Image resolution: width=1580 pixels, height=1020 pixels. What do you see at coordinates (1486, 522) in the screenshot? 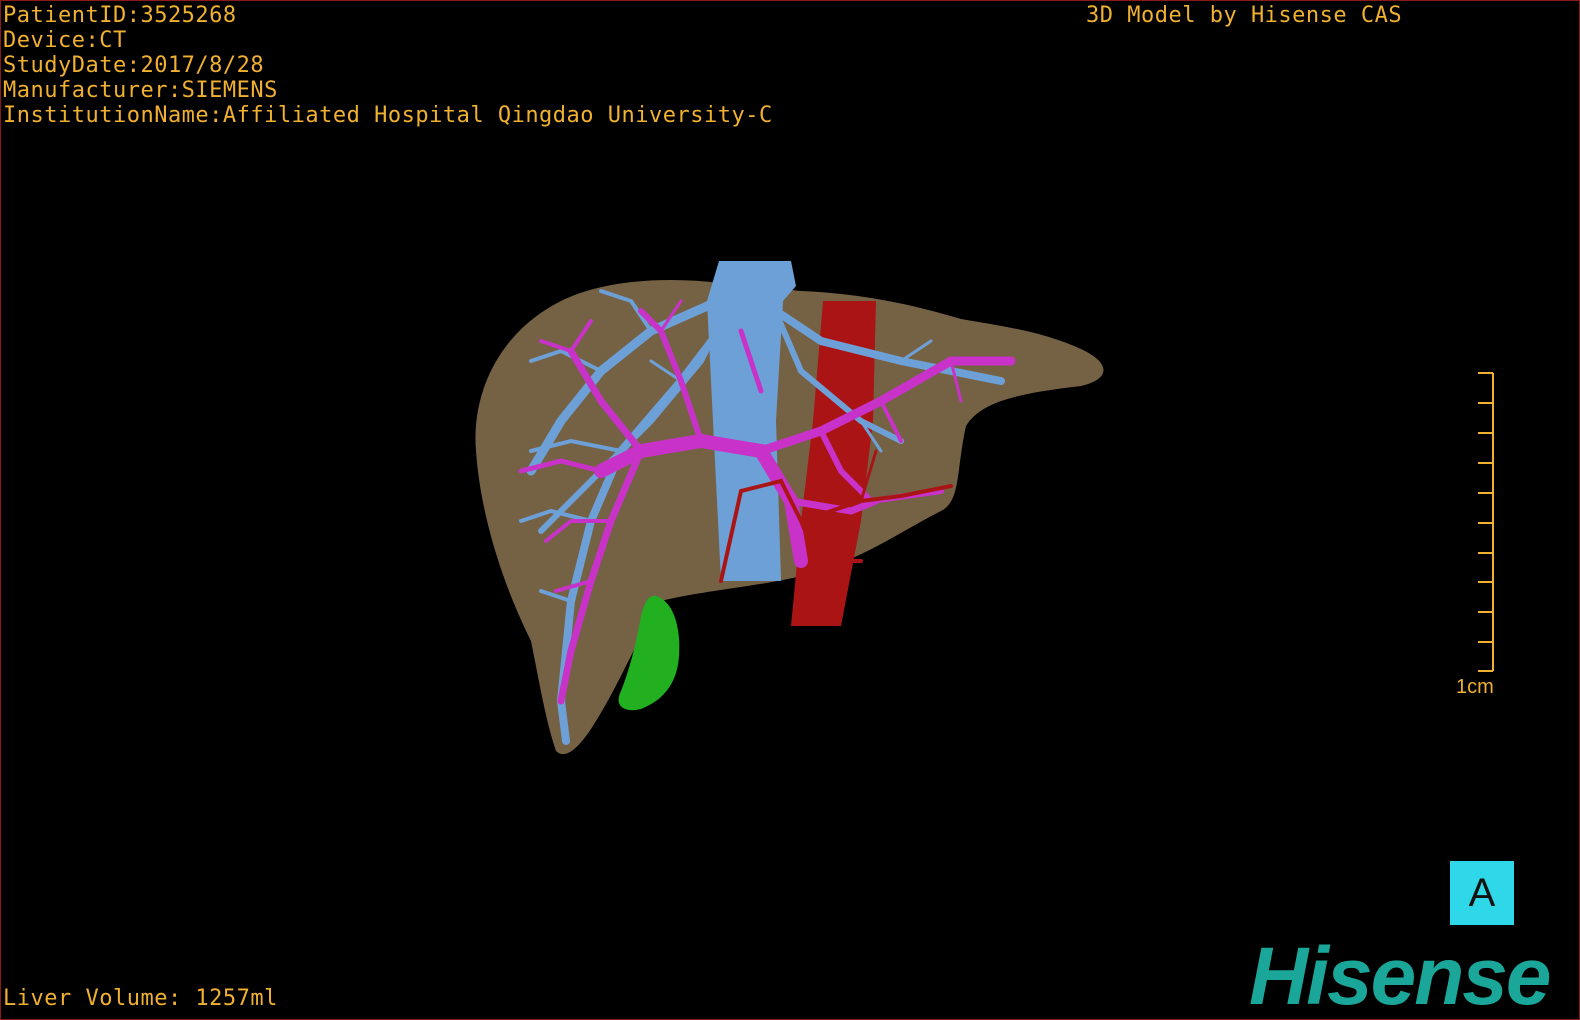
I see `scale-bar` at bounding box center [1486, 522].